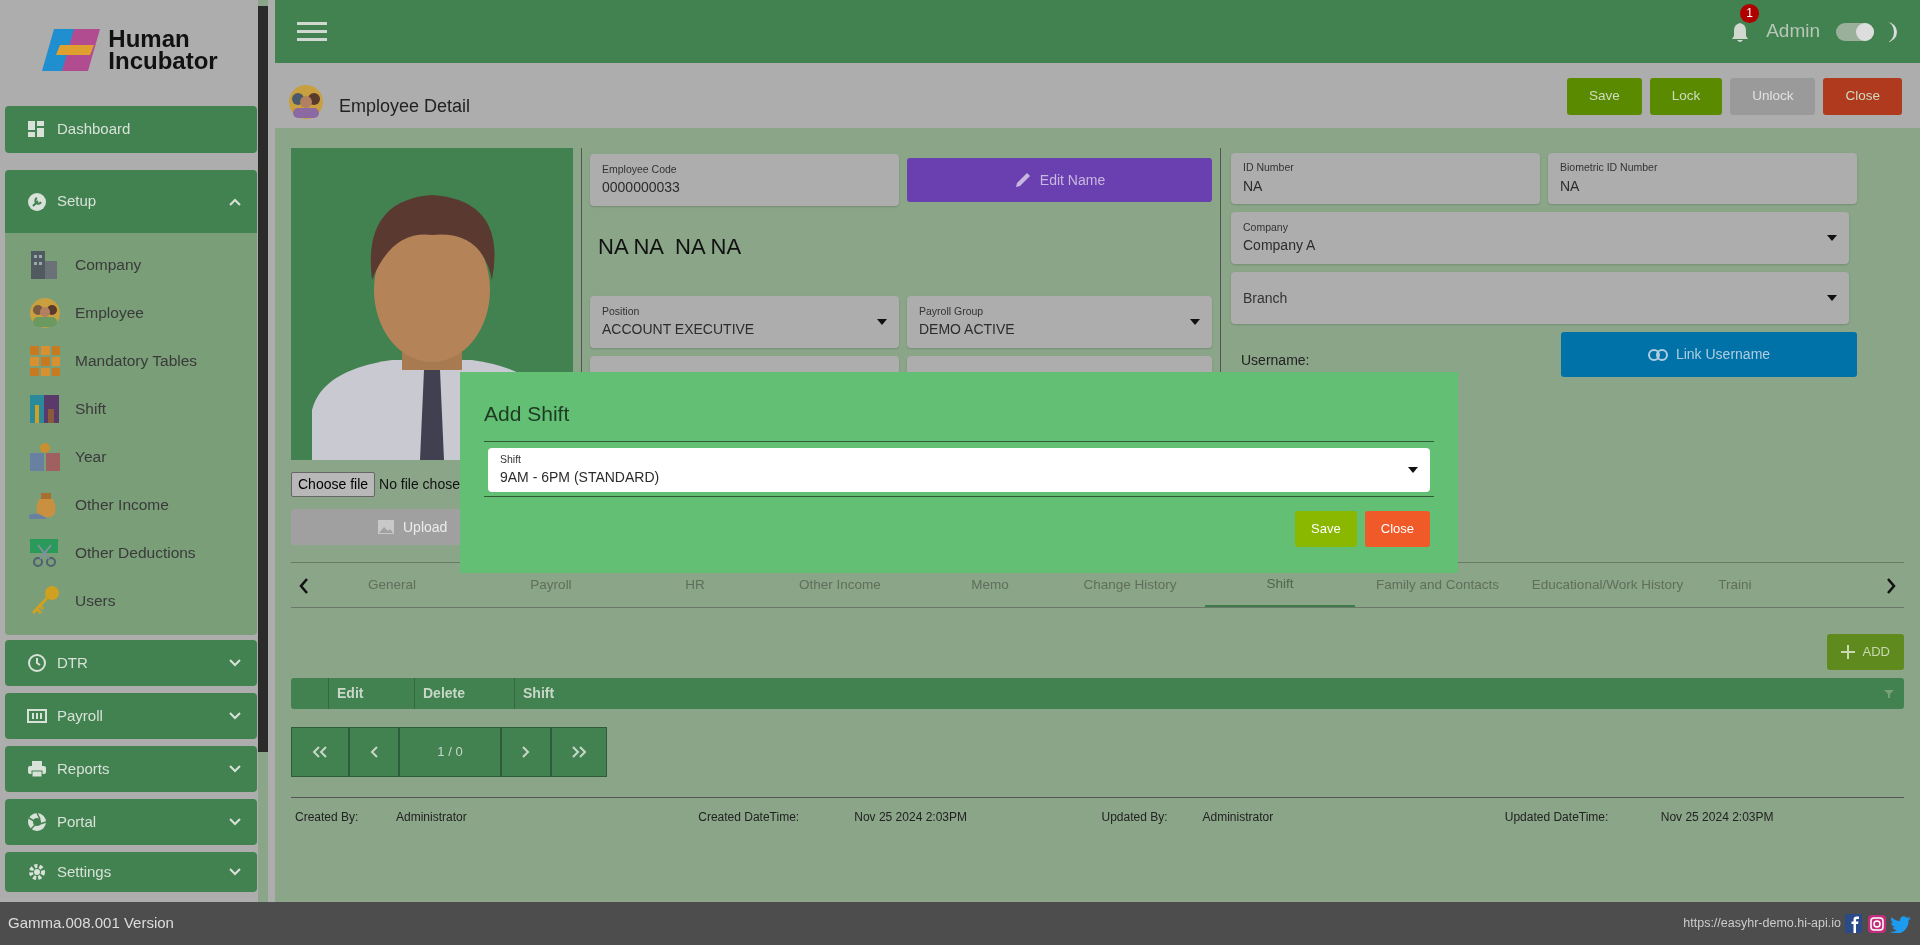 The image size is (1920, 945). Describe the element at coordinates (263, 379) in the screenshot. I see `scrollbar` at that location.